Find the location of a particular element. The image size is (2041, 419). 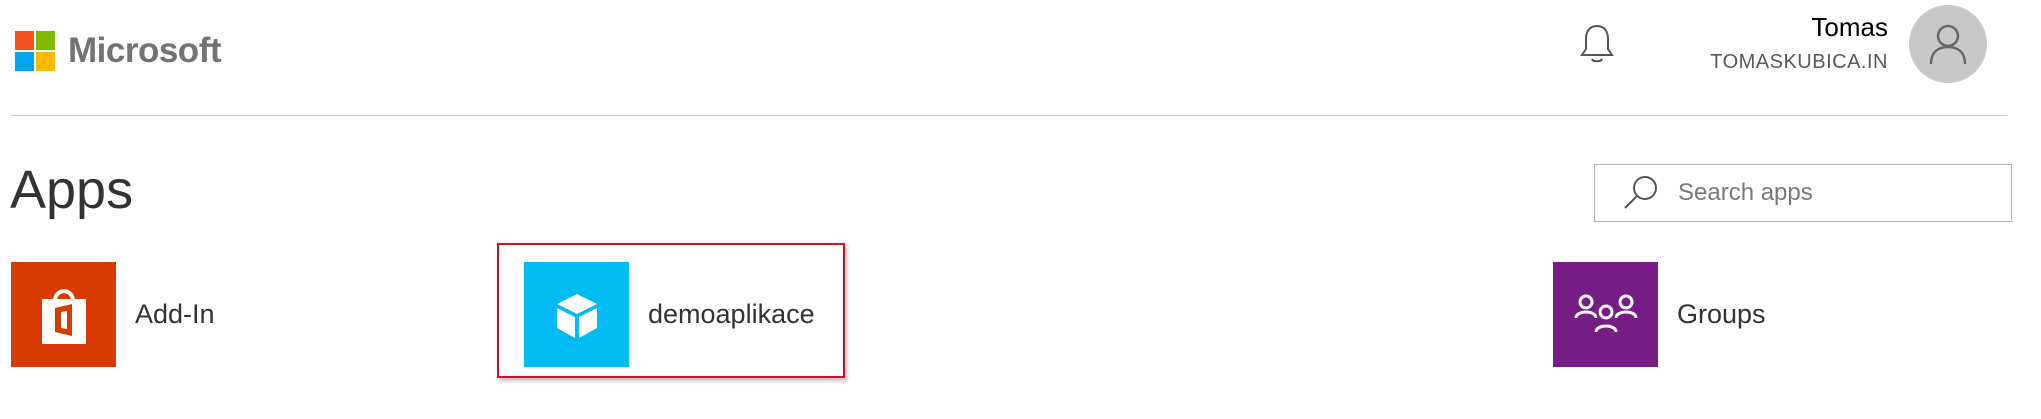

app-tile-add-in: Add-In is located at coordinates (113, 314).